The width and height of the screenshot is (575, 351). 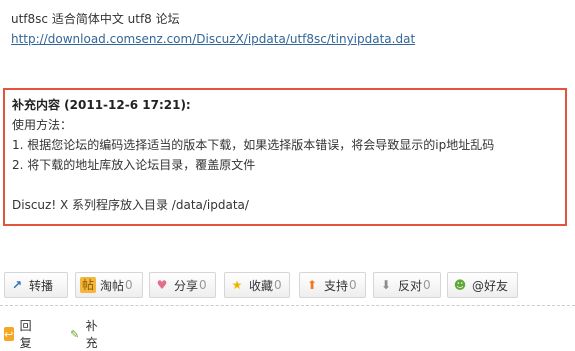 I want to click on divider, so click(x=287, y=305).